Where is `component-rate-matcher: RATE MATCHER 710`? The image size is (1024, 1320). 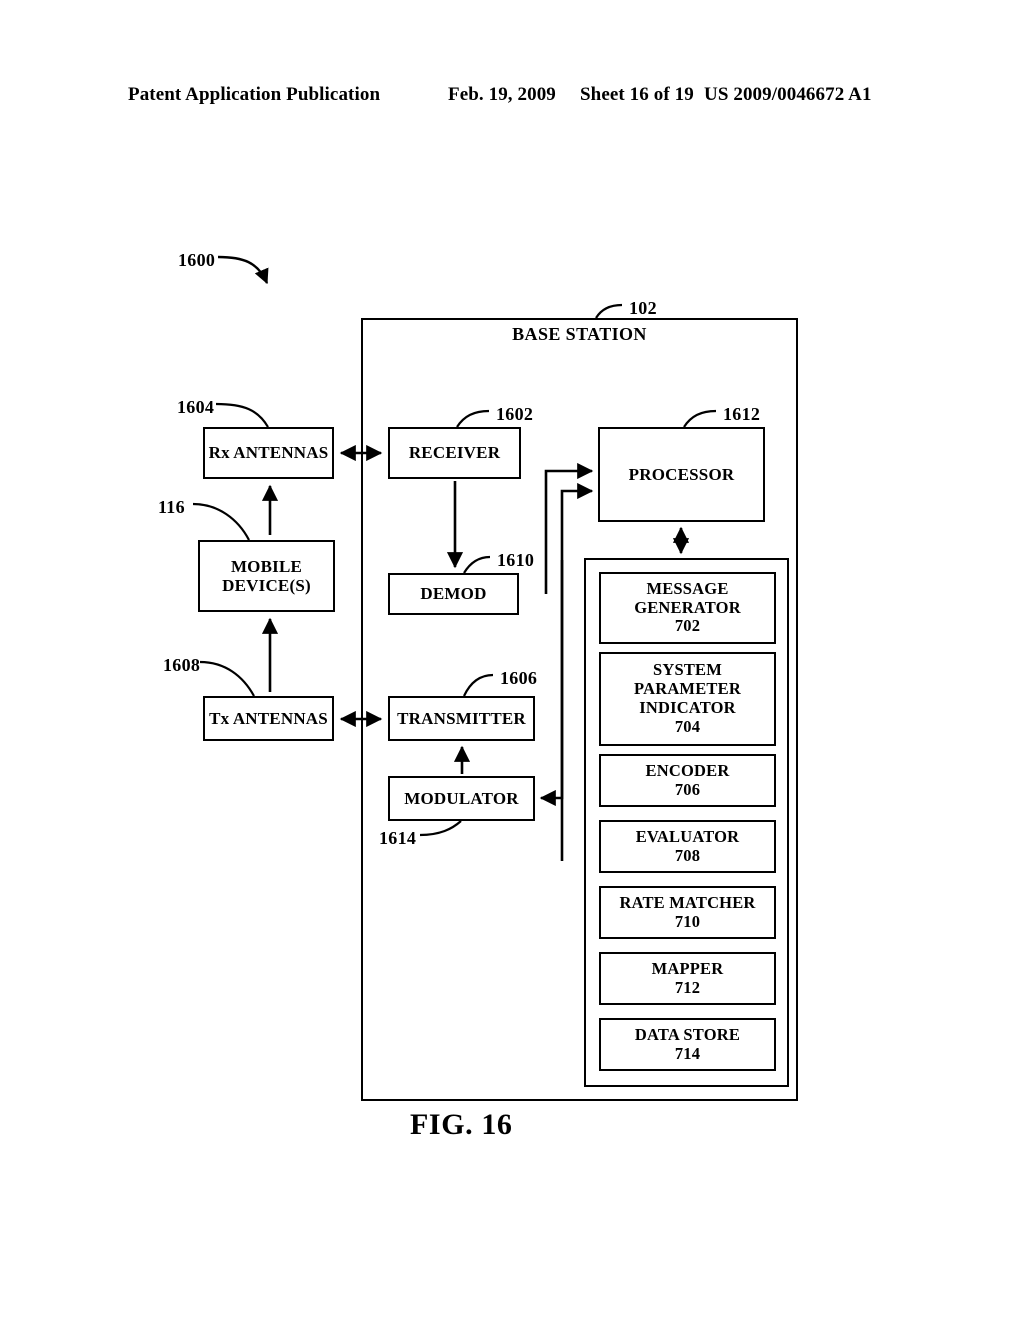
component-rate-matcher: RATE MATCHER 710 is located at coordinates (687, 912).